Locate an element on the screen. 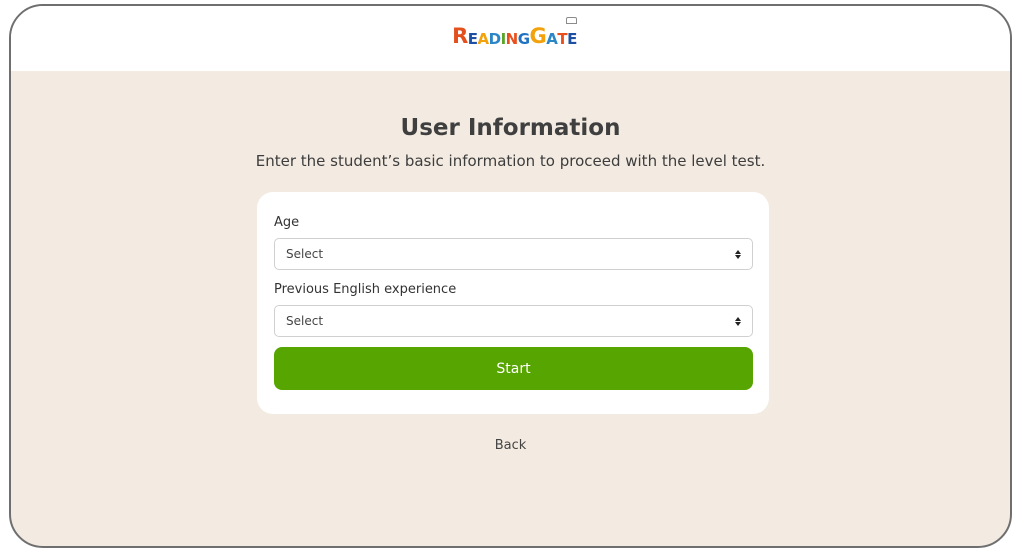  logo-letter: T is located at coordinates (562, 39).